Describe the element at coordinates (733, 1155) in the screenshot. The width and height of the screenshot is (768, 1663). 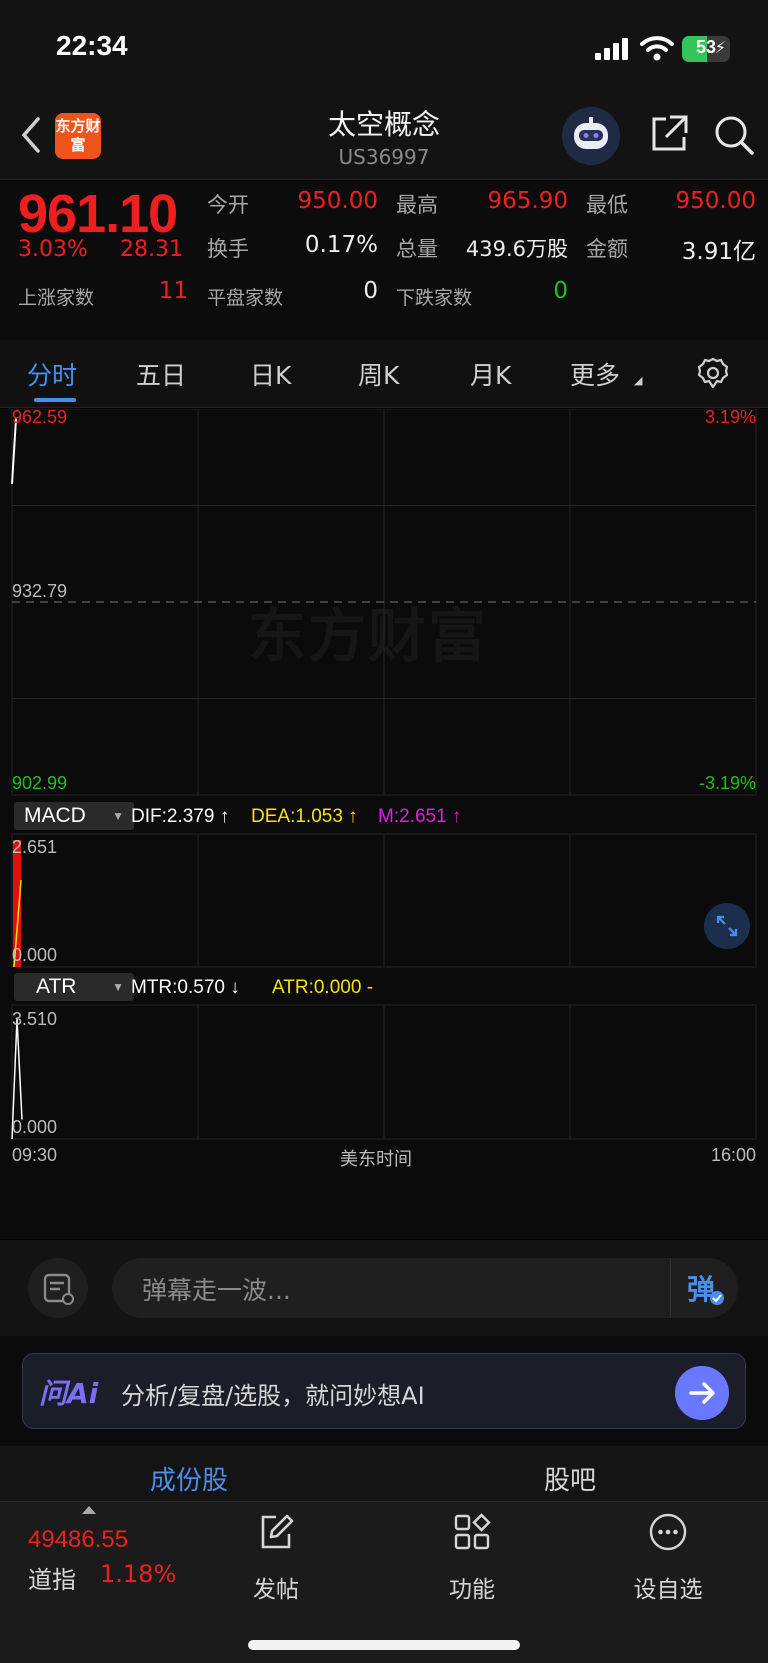
I see `time-axis-end: 16:00` at that location.